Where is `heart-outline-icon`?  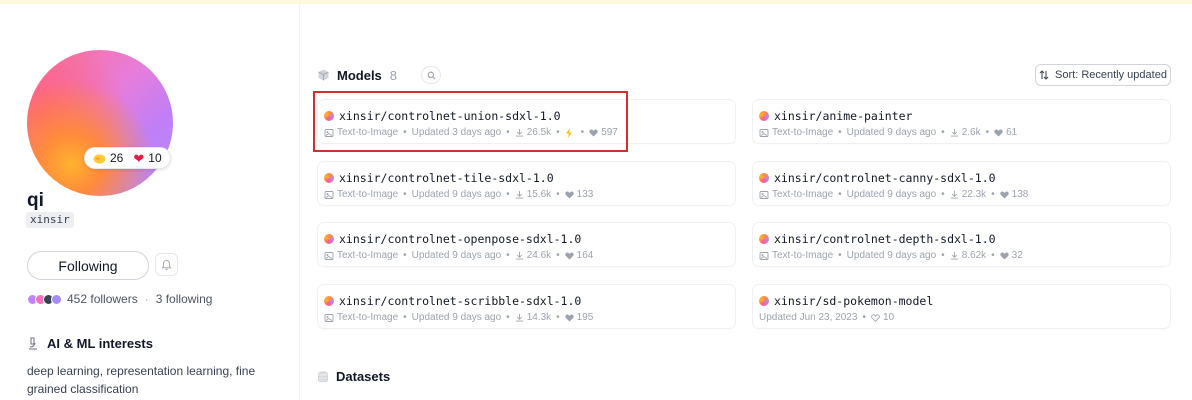
heart-outline-icon is located at coordinates (875, 317).